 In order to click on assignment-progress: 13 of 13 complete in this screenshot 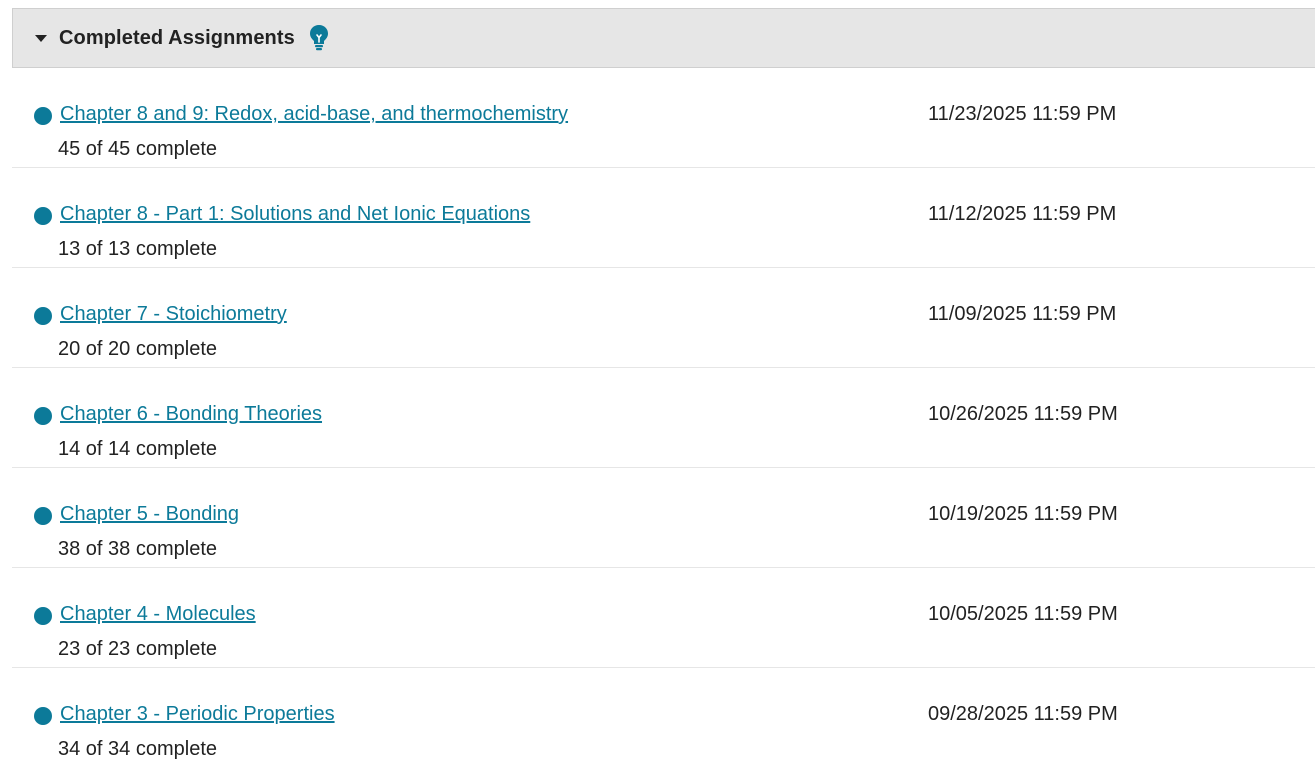, I will do `click(137, 249)`.